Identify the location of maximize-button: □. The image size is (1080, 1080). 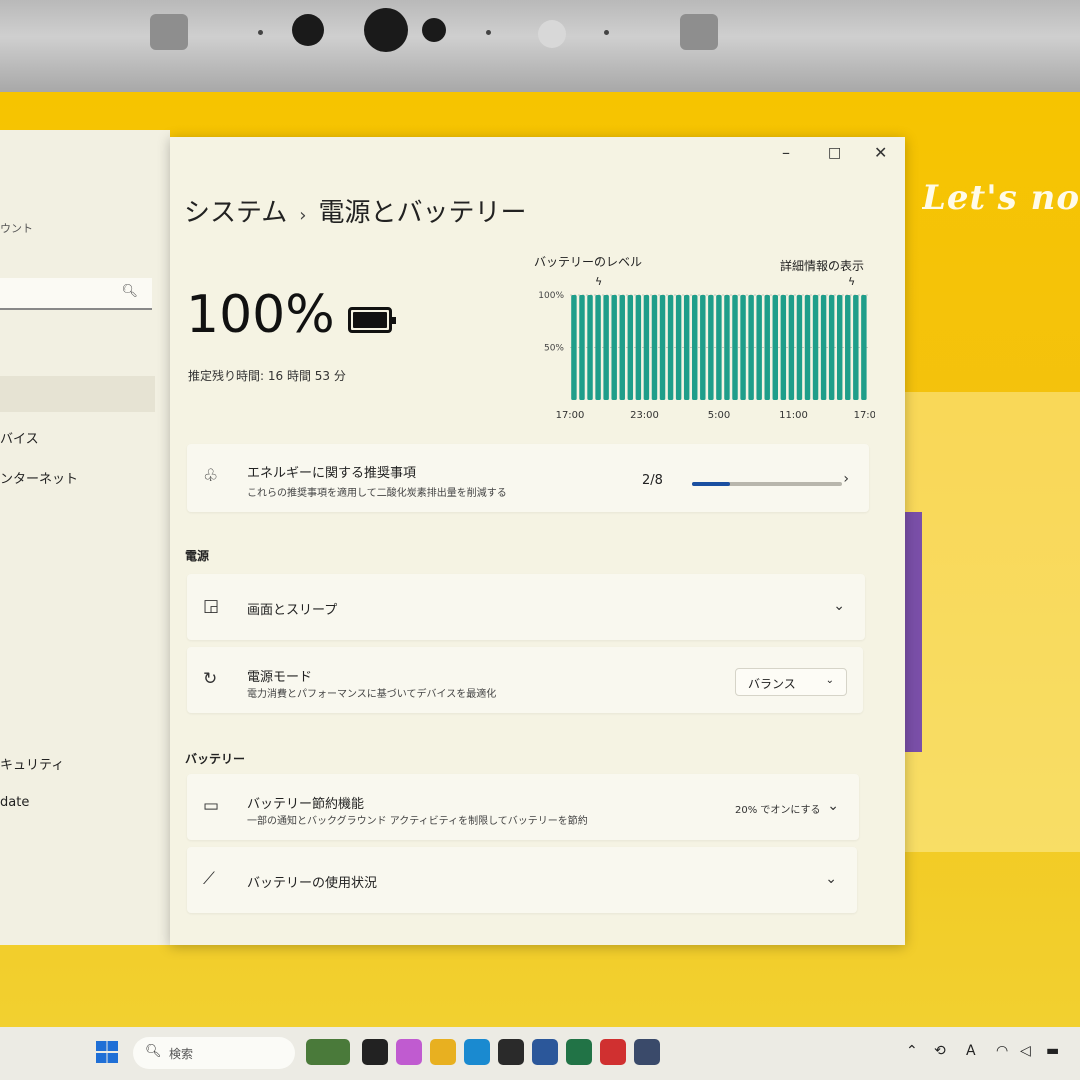
(834, 153).